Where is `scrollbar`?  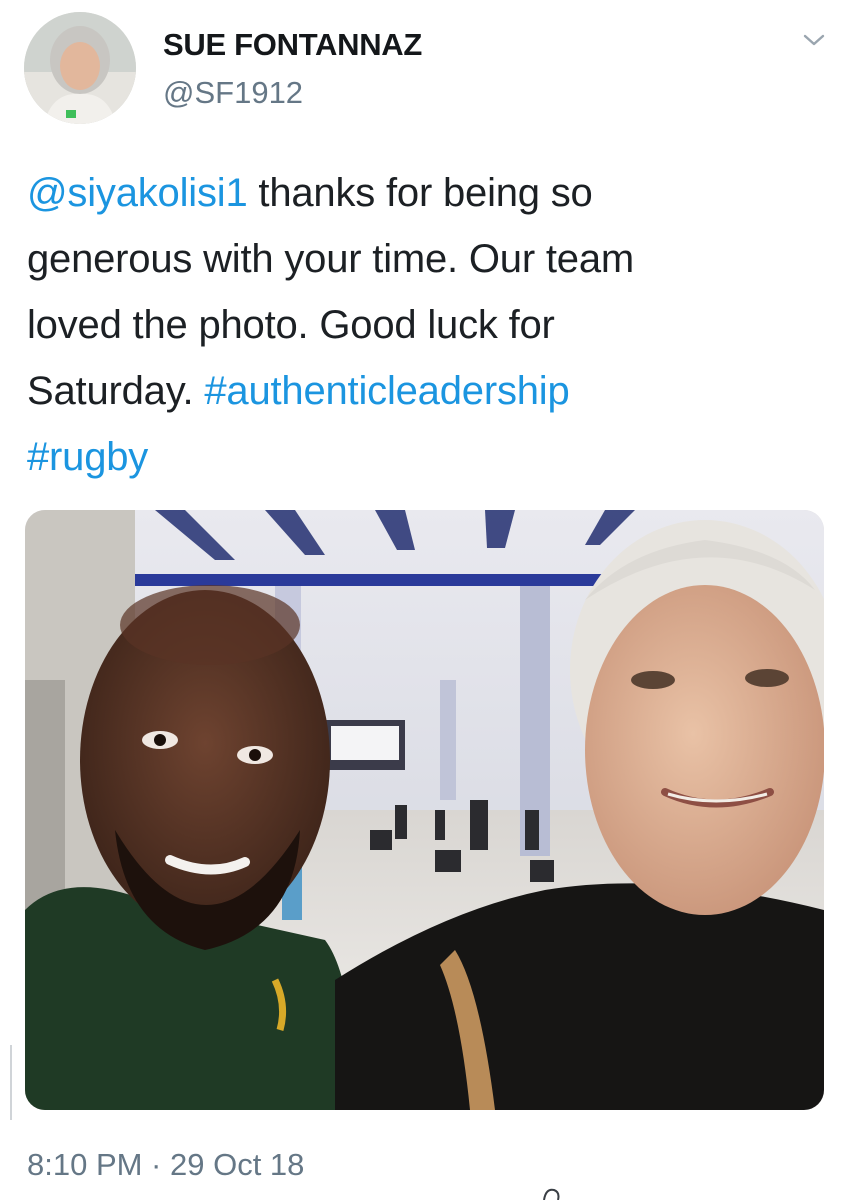
scrollbar is located at coordinates (11, 1082).